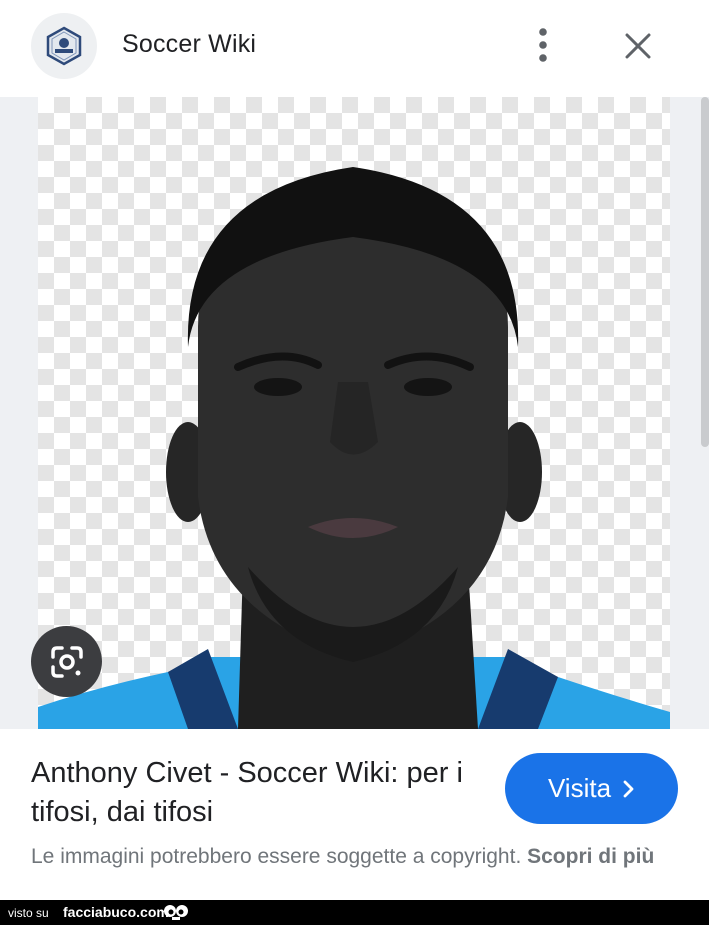  Describe the element at coordinates (116, 912) in the screenshot. I see `brand-watermark: facciabuco.com` at that location.